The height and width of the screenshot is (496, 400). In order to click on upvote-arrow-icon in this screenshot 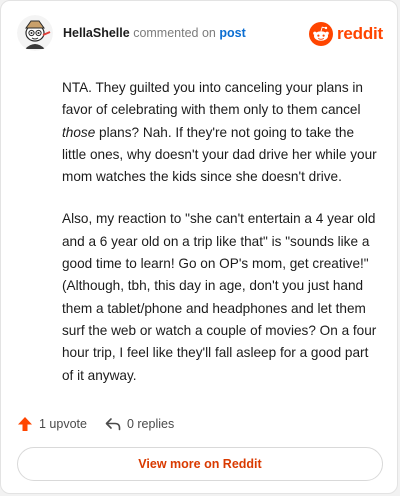, I will do `click(25, 424)`.